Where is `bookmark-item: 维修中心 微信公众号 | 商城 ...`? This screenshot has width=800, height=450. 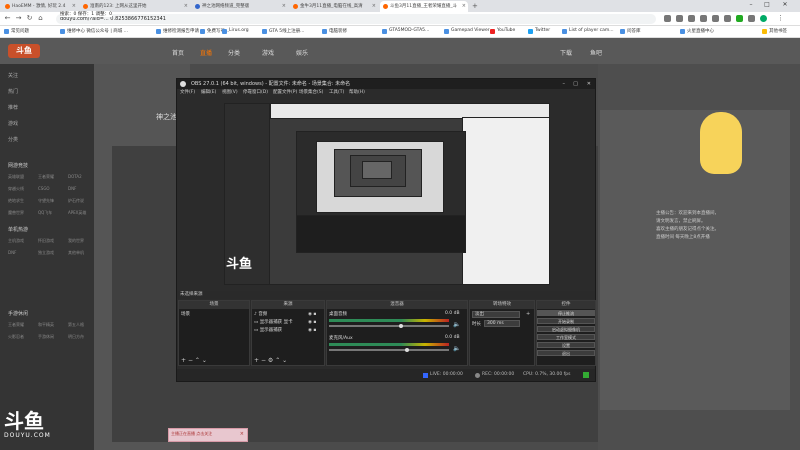 bookmark-item: 维修中心 微信公众号 | 商城 ... is located at coordinates (94, 31).